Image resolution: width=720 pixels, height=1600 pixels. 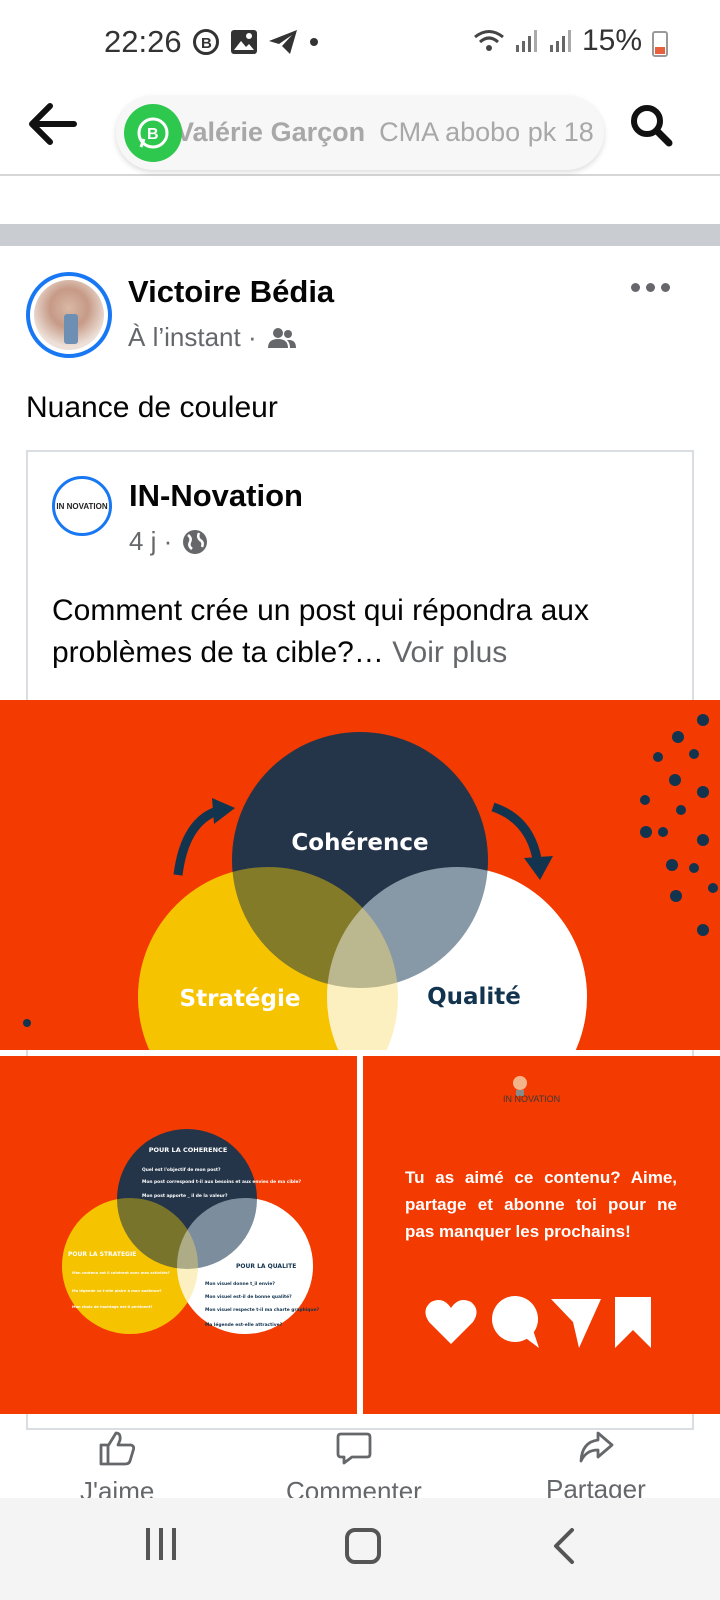 I want to click on status-bar: 22:26 B 15%, so click(x=360, y=43).